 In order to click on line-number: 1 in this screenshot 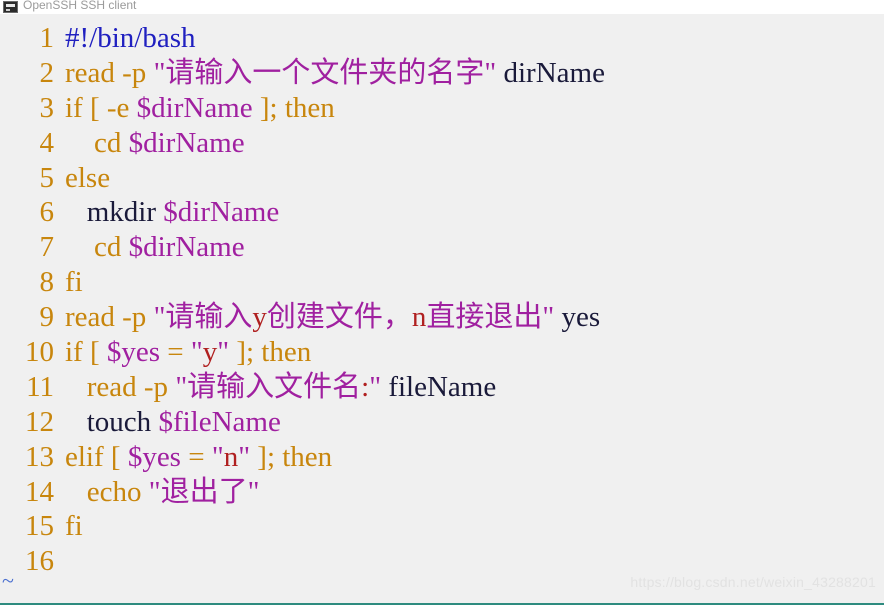, I will do `click(47, 38)`.